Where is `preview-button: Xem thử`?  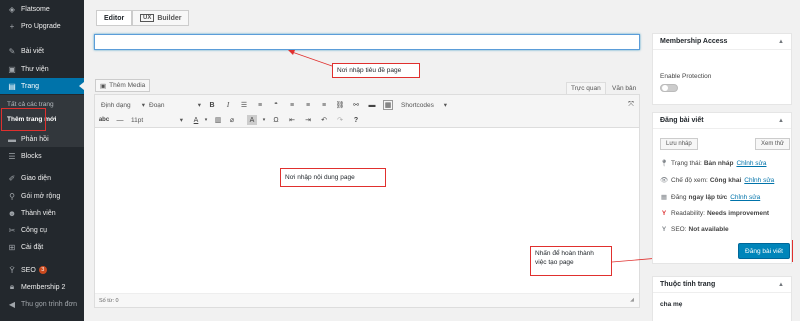 preview-button: Xem thử is located at coordinates (773, 144).